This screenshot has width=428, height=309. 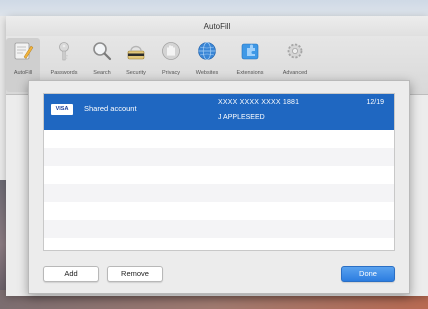 What do you see at coordinates (295, 73) in the screenshot?
I see `tab-label-advanced: Advanced` at bounding box center [295, 73].